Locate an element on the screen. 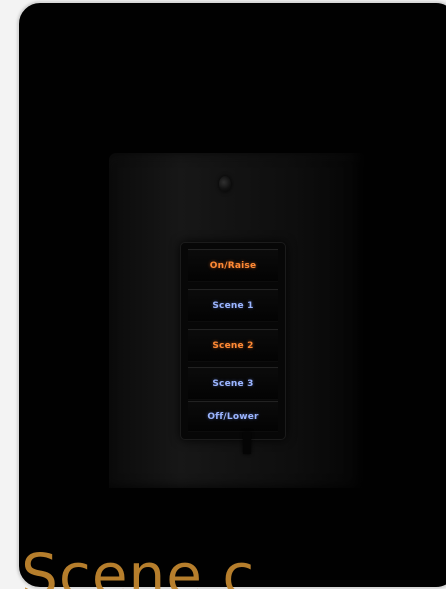 The height and width of the screenshot is (589, 446). scene-2-button: Scene 2 is located at coordinates (233, 345).